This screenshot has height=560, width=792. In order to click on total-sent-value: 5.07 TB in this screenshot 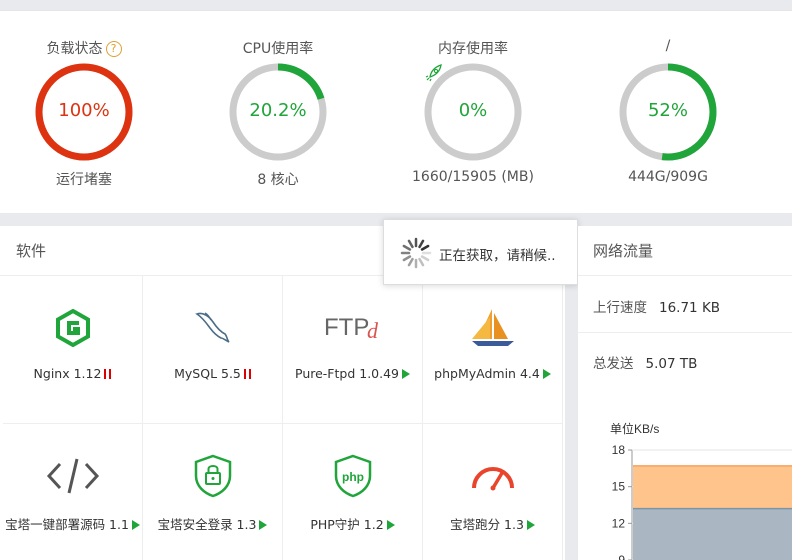, I will do `click(671, 364)`.